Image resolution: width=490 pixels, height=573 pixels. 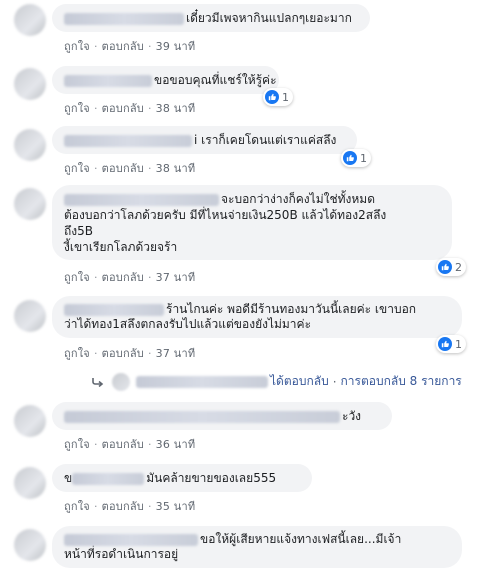 I want to click on comment-bubble: เดี๋ยวมีเพจหากินแปลกๆเยอะมาก, so click(x=211, y=18).